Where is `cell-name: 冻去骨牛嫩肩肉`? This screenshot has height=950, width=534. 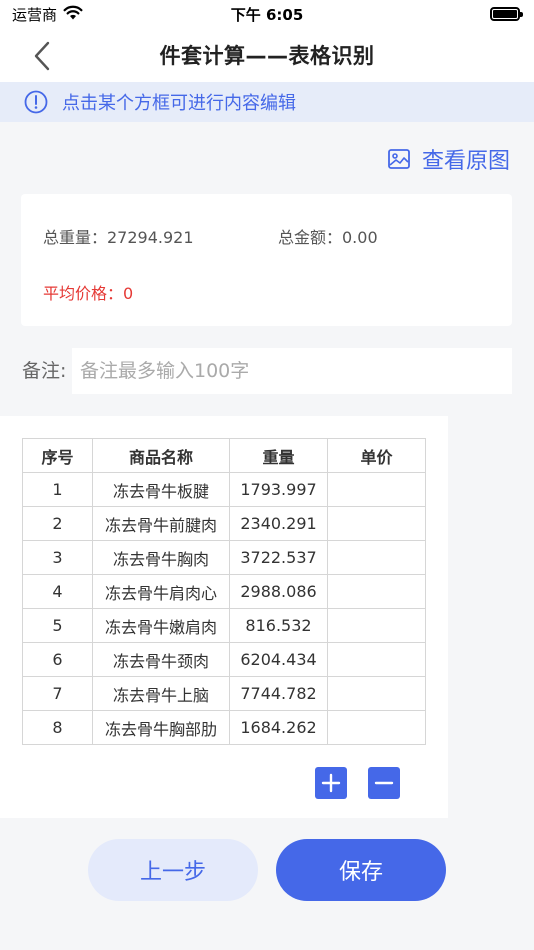
cell-name: 冻去骨牛嫩肩肉 is located at coordinates (161, 625).